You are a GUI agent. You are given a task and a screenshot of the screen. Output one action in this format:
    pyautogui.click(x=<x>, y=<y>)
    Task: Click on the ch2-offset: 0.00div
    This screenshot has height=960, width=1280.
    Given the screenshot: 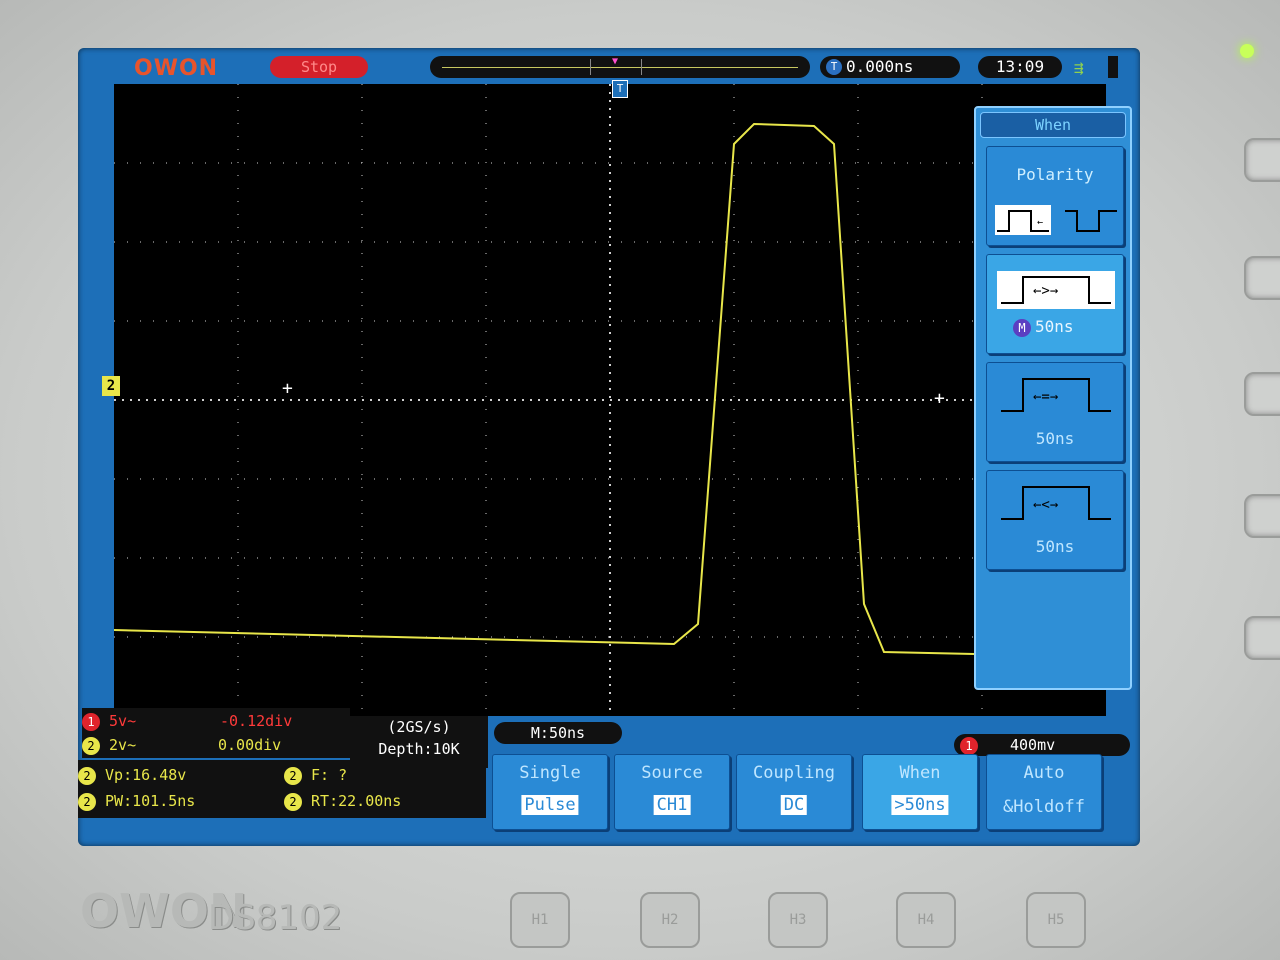 What is the action you would take?
    pyautogui.click(x=250, y=745)
    